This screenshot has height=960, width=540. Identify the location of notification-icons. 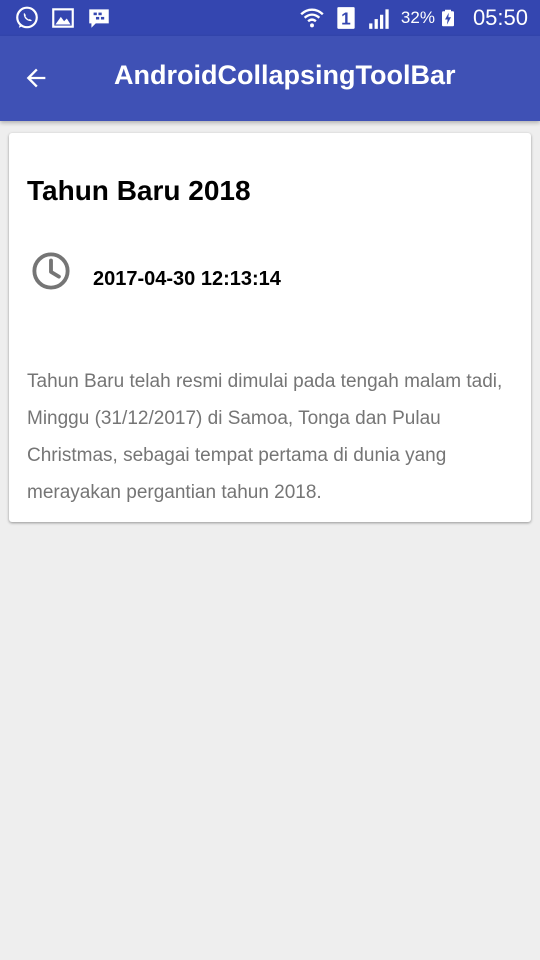
(68, 18).